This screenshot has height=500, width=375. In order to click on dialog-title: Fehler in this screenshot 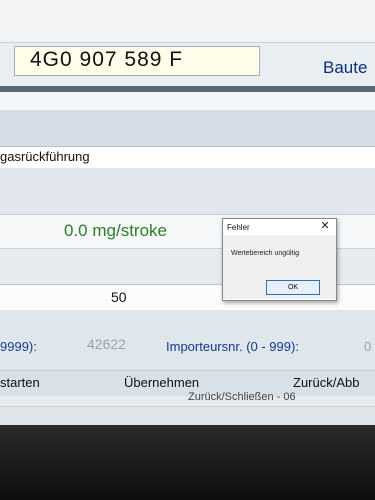, I will do `click(238, 227)`.